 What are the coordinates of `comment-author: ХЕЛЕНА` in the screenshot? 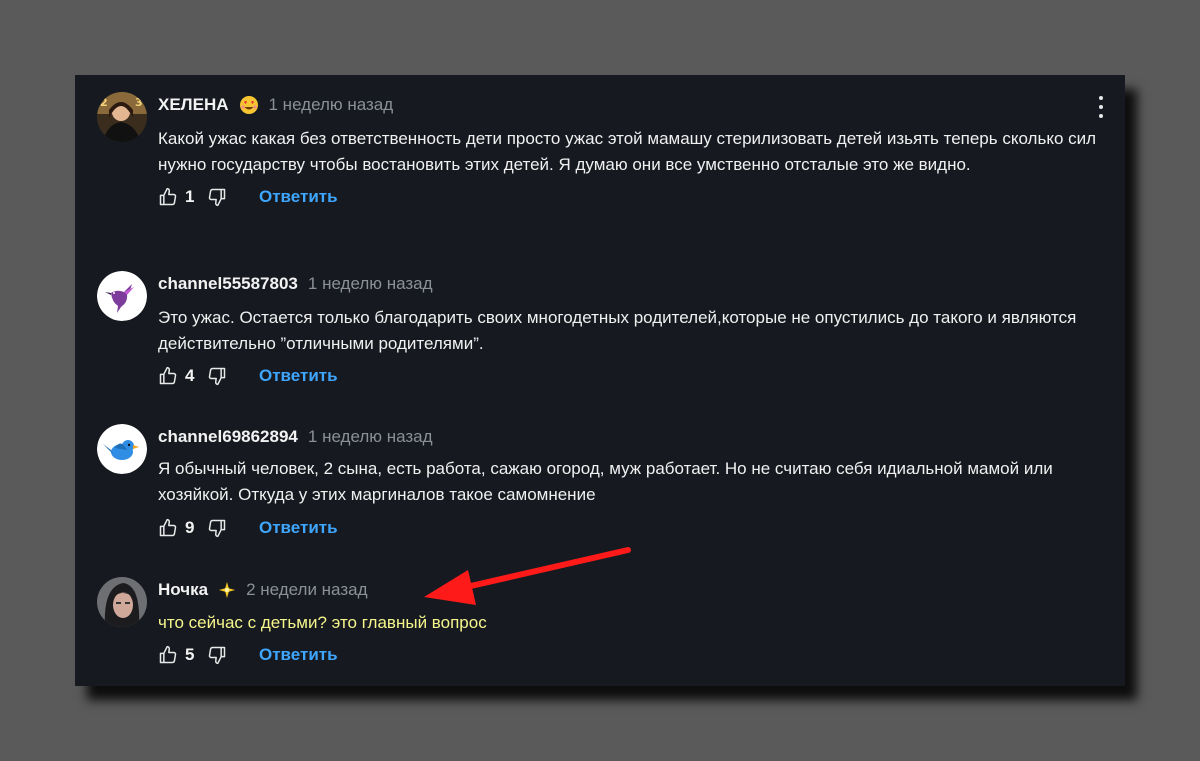 It's located at (193, 105).